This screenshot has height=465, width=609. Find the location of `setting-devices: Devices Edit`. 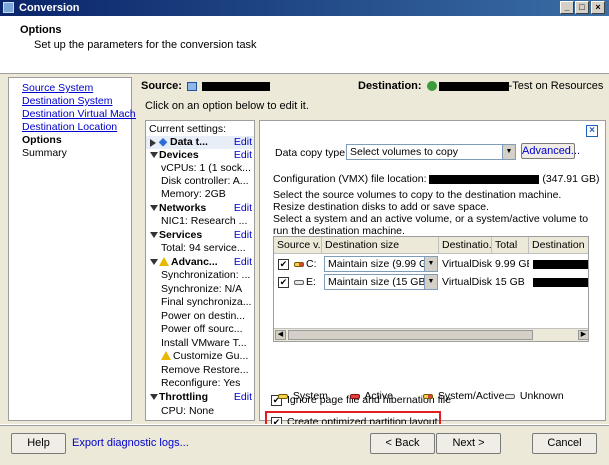

setting-devices: Devices Edit is located at coordinates (200, 155).